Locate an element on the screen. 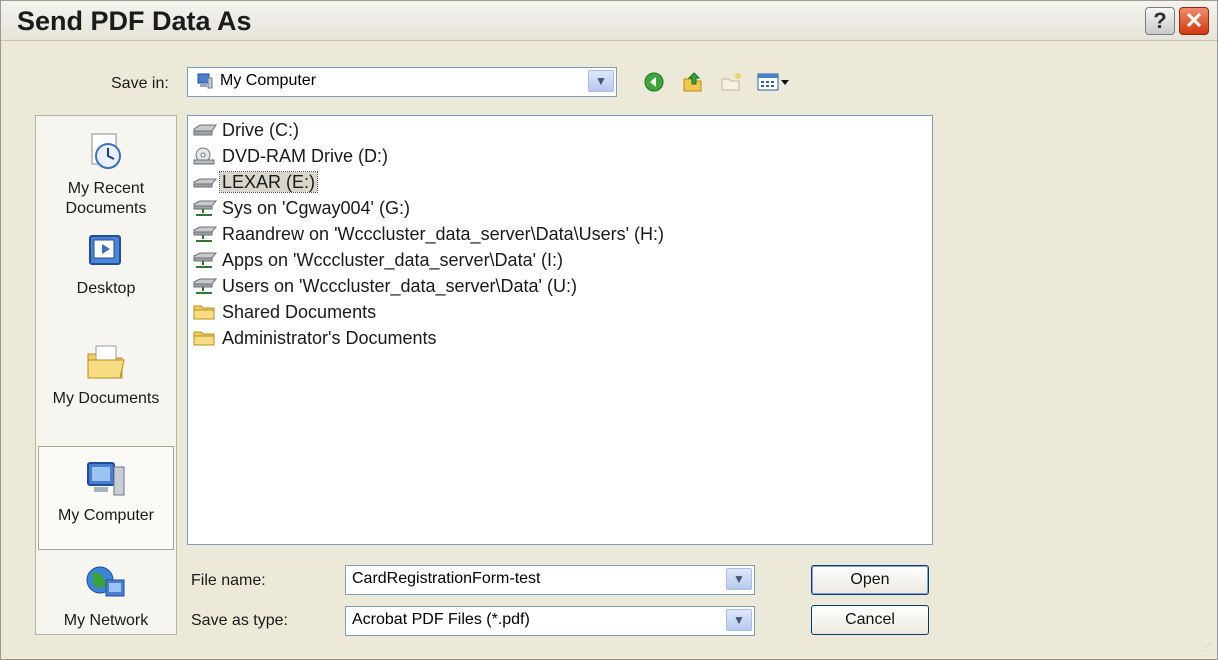 This screenshot has height=660, width=1218. save-in-label: Save in: is located at coordinates (140, 83).